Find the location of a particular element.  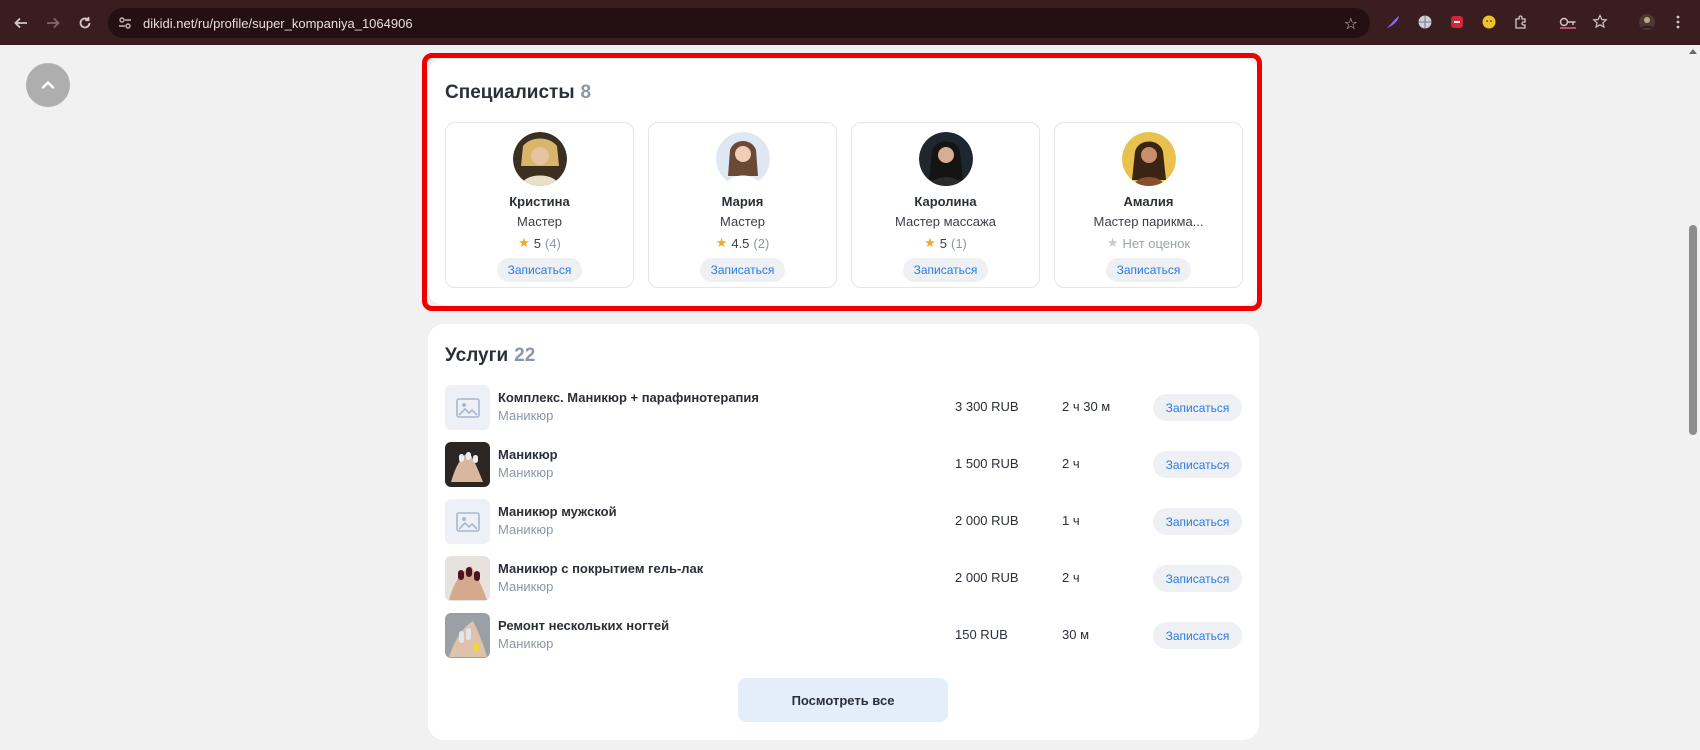

specialist-card: Мария Мастер ★ 4.5 (2) Записаться is located at coordinates (742, 205).